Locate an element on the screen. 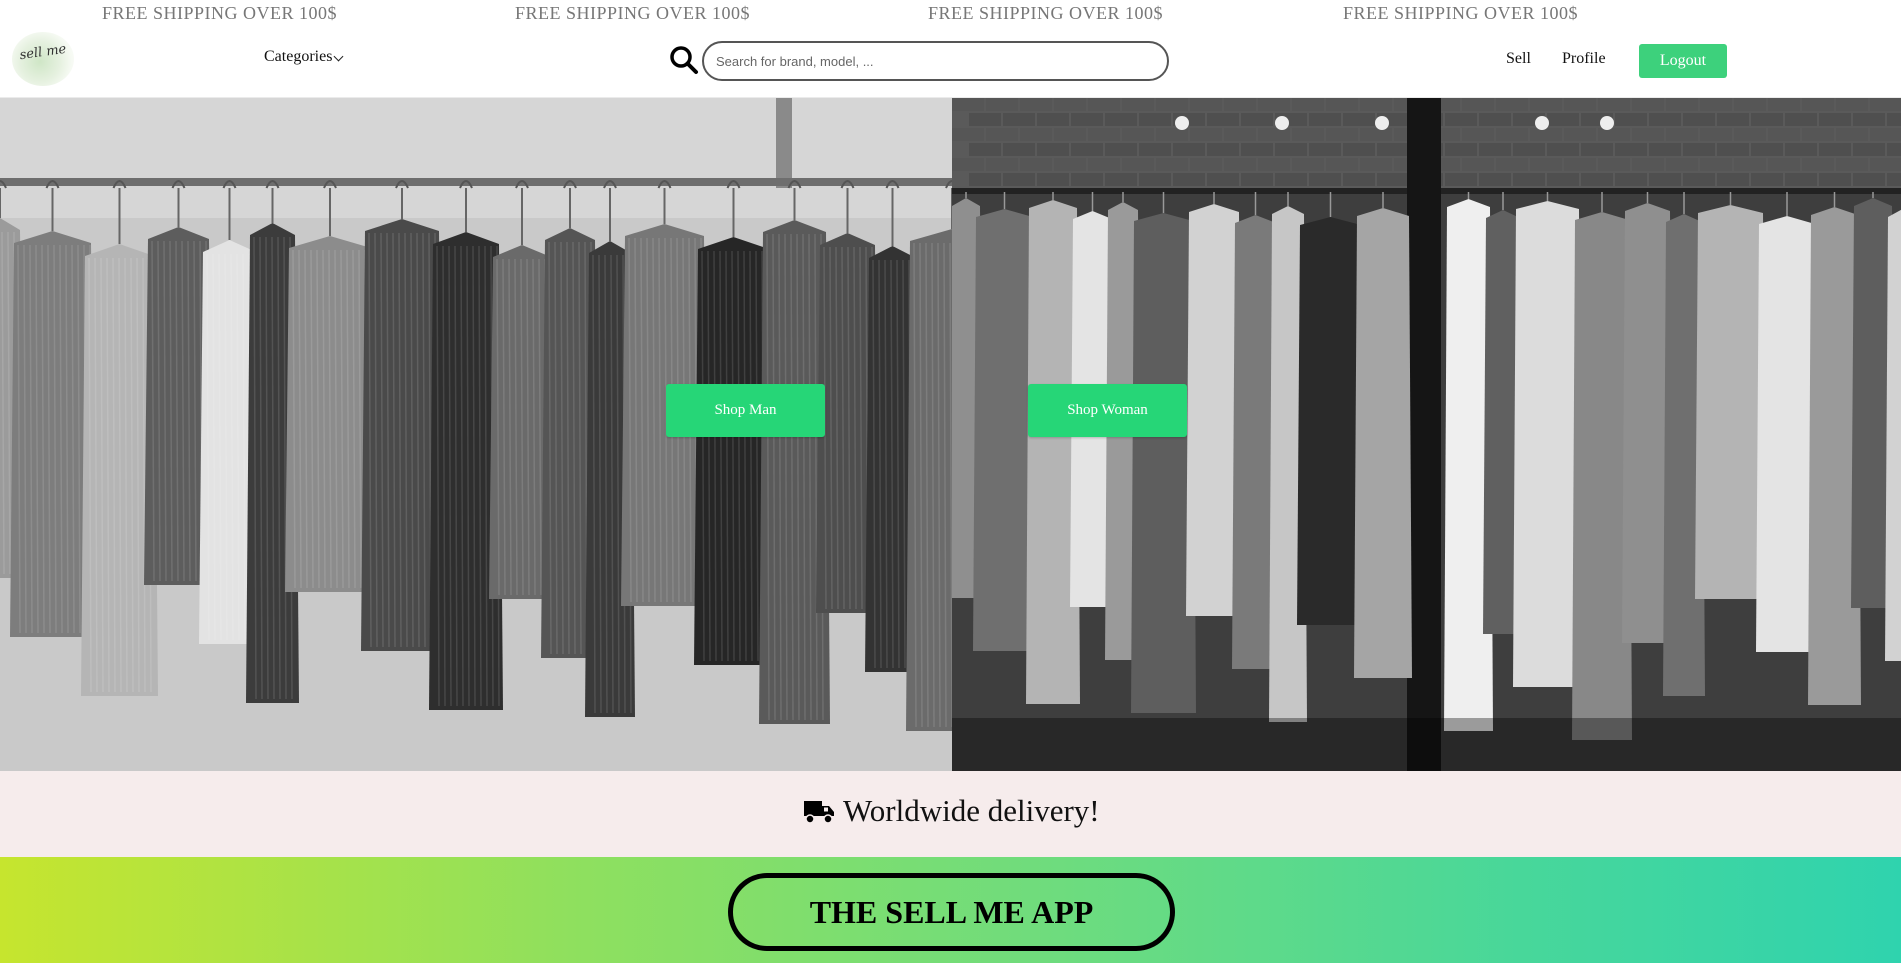 This screenshot has width=1901, height=963. categories-label: Categories is located at coordinates (298, 56).